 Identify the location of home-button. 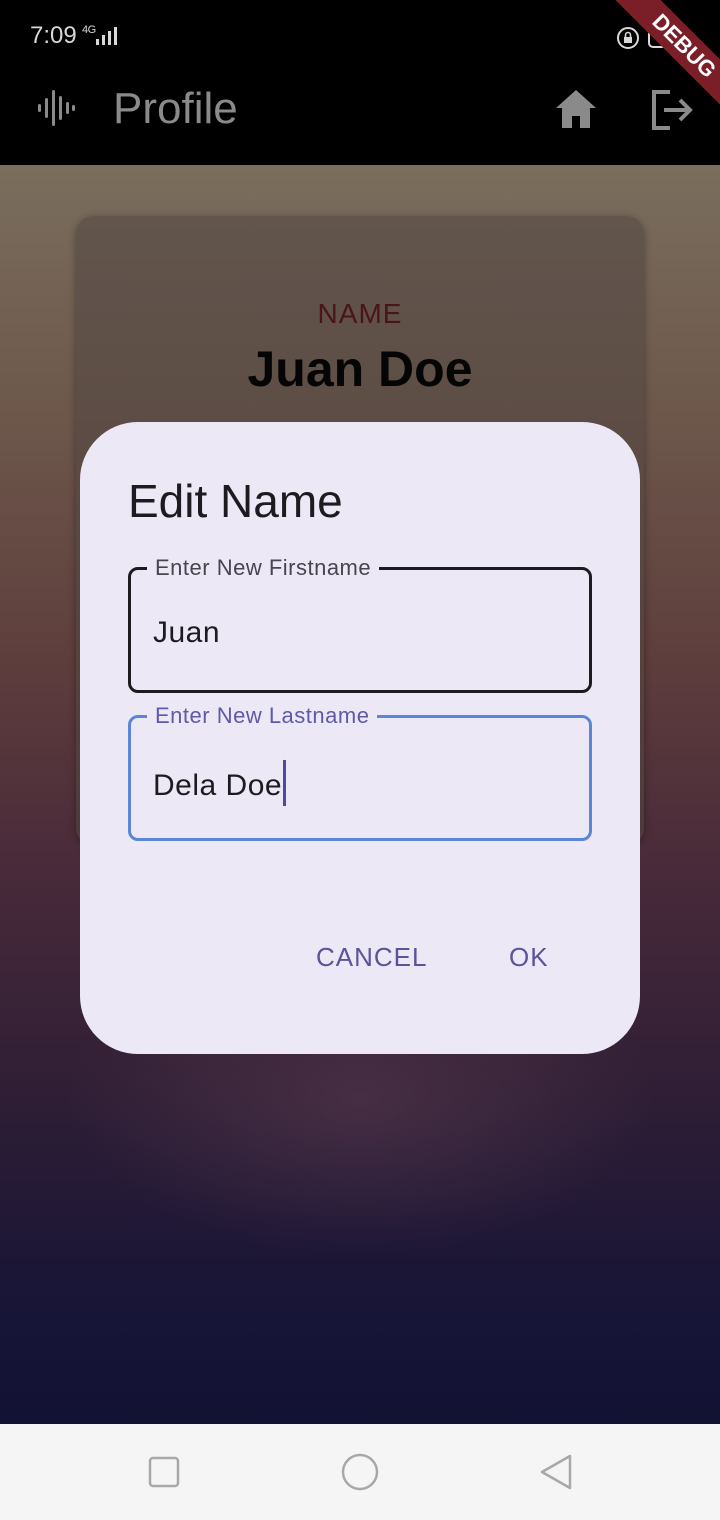
(576, 110).